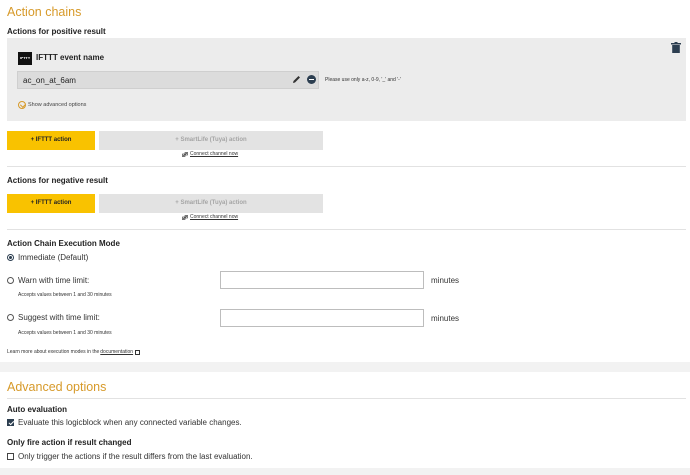 The width and height of the screenshot is (690, 475). What do you see at coordinates (445, 318) in the screenshot?
I see `suggest-minutes-label: minutes` at bounding box center [445, 318].